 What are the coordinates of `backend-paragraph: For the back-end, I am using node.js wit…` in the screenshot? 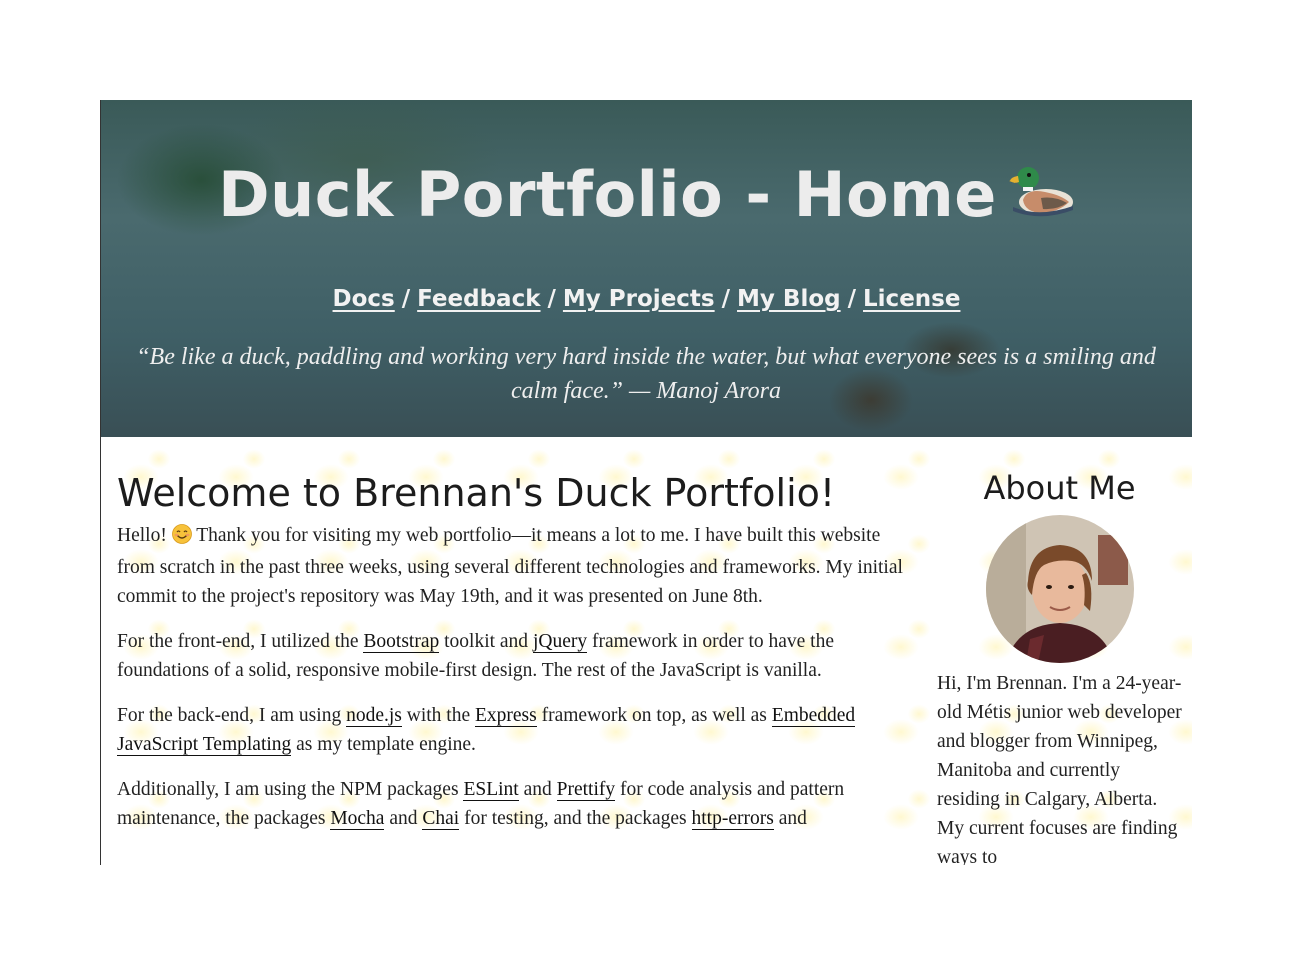 It's located at (512, 730).